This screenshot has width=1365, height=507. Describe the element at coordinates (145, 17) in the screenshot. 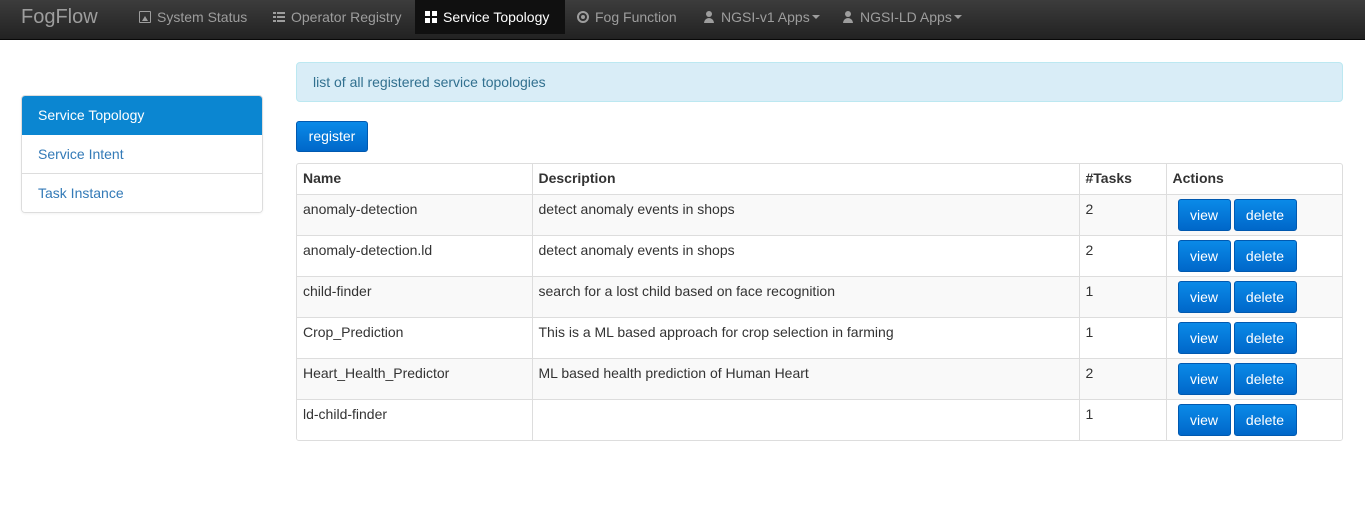

I see `picture-icon` at that location.